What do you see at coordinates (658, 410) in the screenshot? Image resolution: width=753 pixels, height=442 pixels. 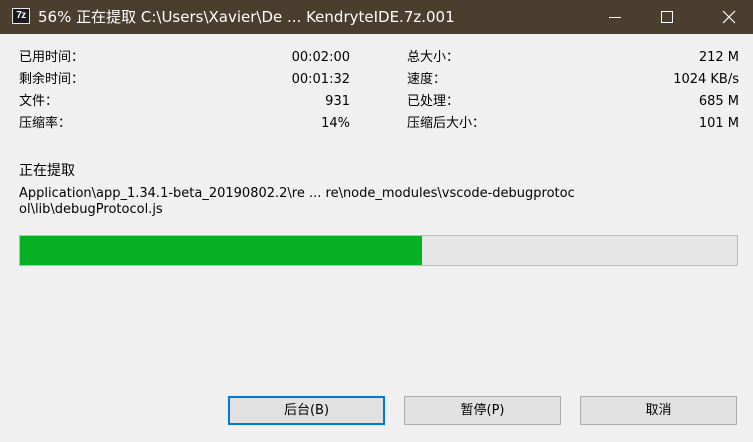 I see `cancel-button: 取消` at bounding box center [658, 410].